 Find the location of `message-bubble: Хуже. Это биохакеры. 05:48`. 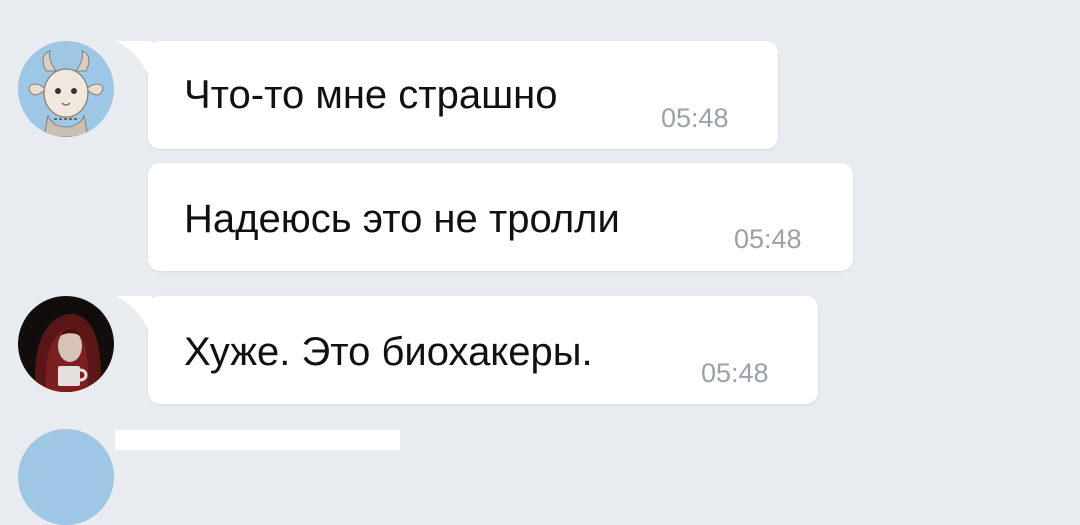

message-bubble: Хуже. Это биохакеры. 05:48 is located at coordinates (467, 350).